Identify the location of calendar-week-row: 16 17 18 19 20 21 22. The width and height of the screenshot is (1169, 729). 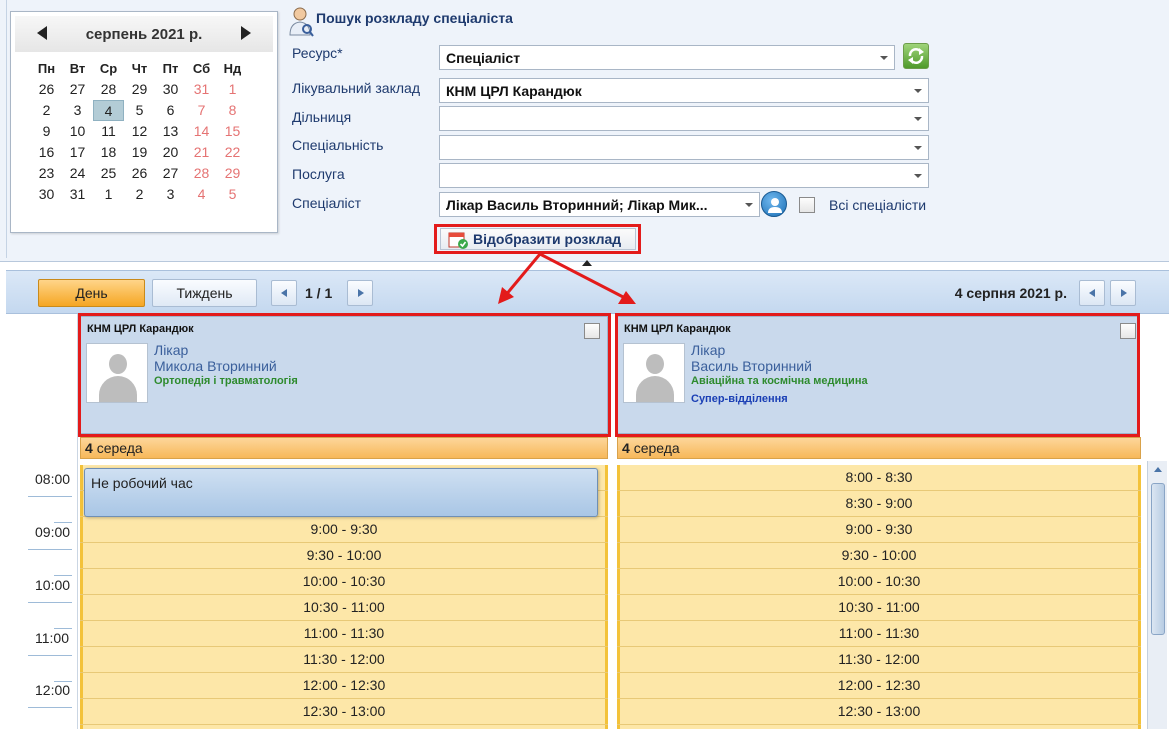
(139, 152).